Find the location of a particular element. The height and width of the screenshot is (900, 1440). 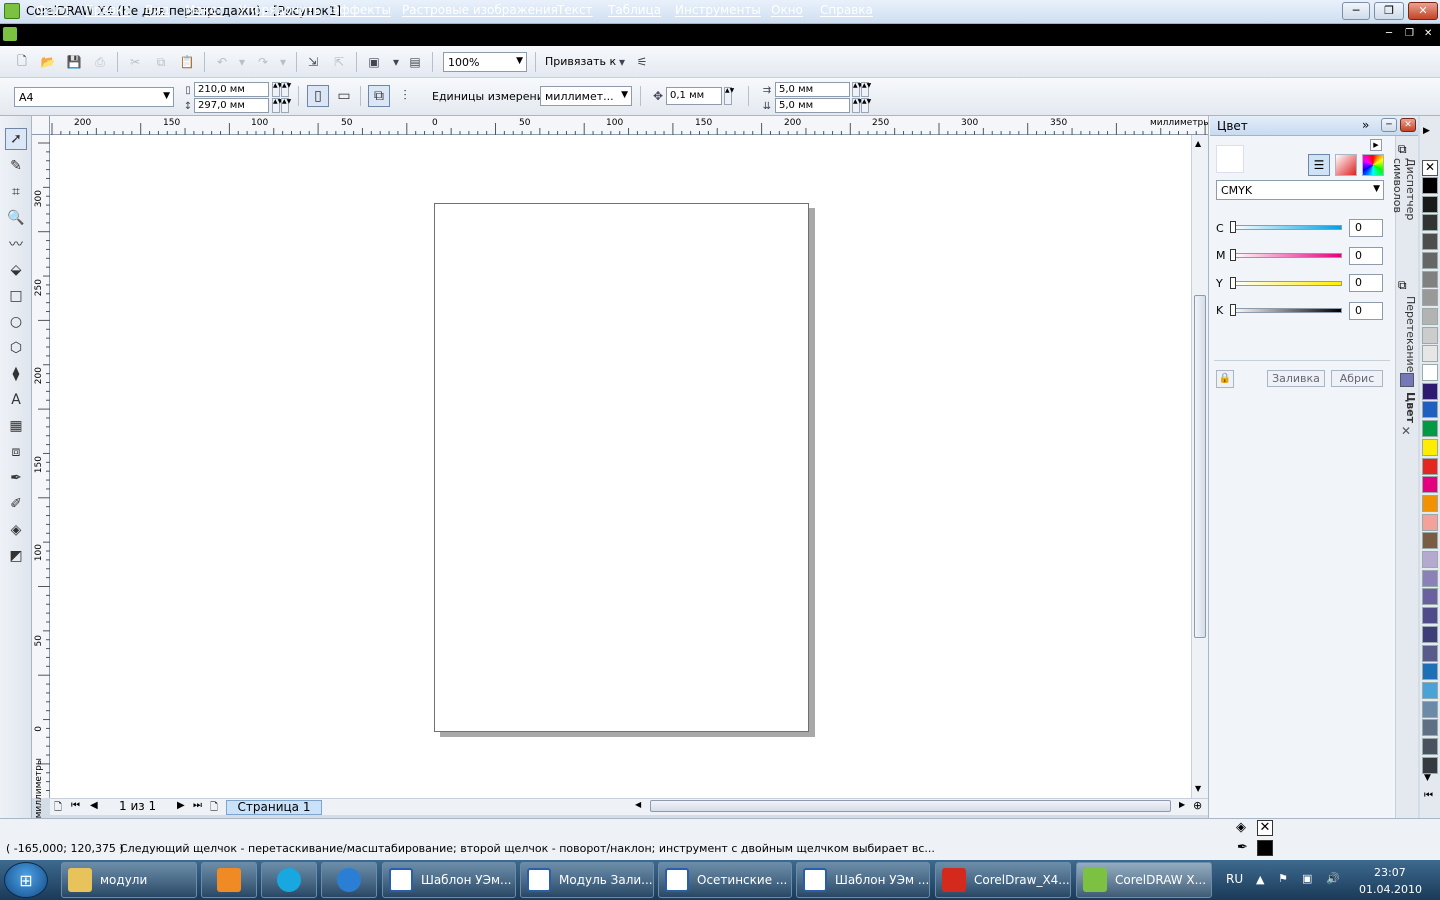

menu-help: Справка is located at coordinates (846, 10).